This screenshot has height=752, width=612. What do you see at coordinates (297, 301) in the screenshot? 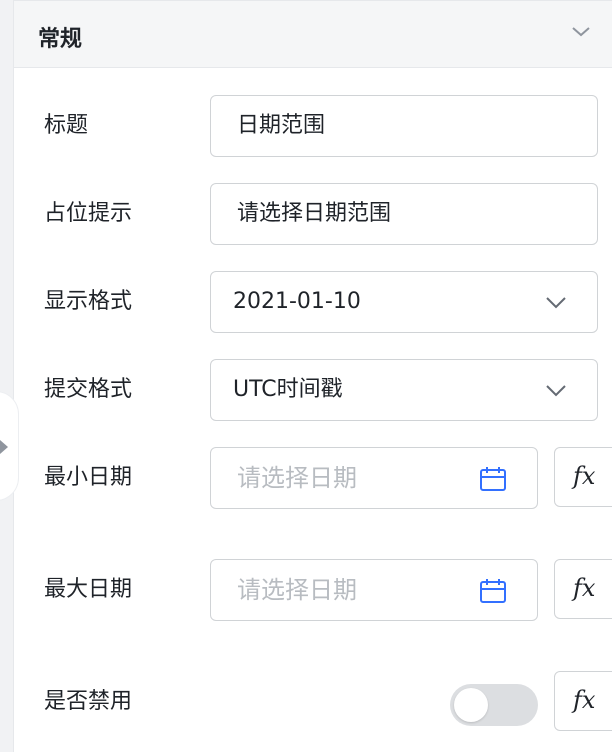
I see `display-format-value: 2021-01-10` at bounding box center [297, 301].